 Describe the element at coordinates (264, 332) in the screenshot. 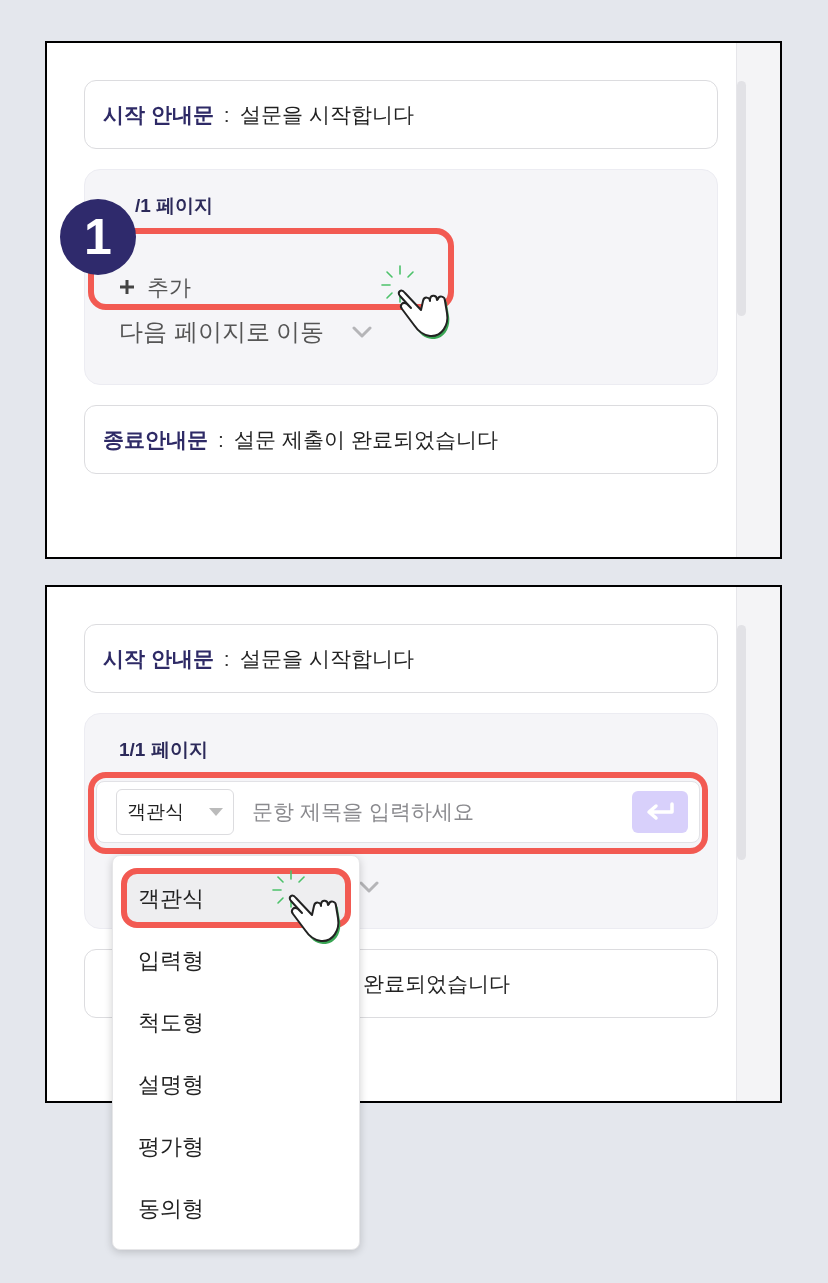

I see `next-page-dropdown: 다음 페이지로 이동` at that location.